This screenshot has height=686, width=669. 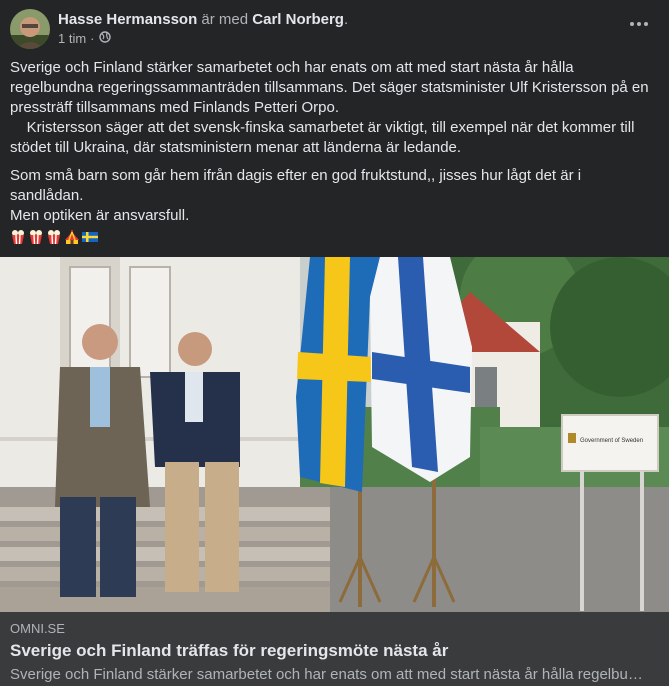 I want to click on with-text: är med, so click(x=225, y=19).